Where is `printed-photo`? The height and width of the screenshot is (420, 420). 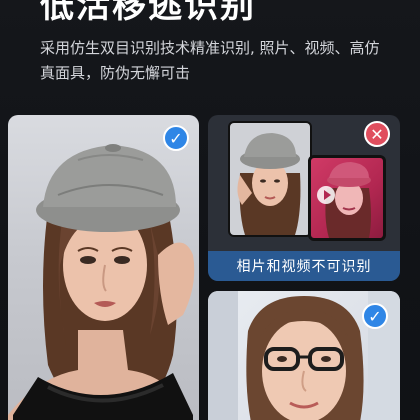
printed-photo is located at coordinates (270, 179).